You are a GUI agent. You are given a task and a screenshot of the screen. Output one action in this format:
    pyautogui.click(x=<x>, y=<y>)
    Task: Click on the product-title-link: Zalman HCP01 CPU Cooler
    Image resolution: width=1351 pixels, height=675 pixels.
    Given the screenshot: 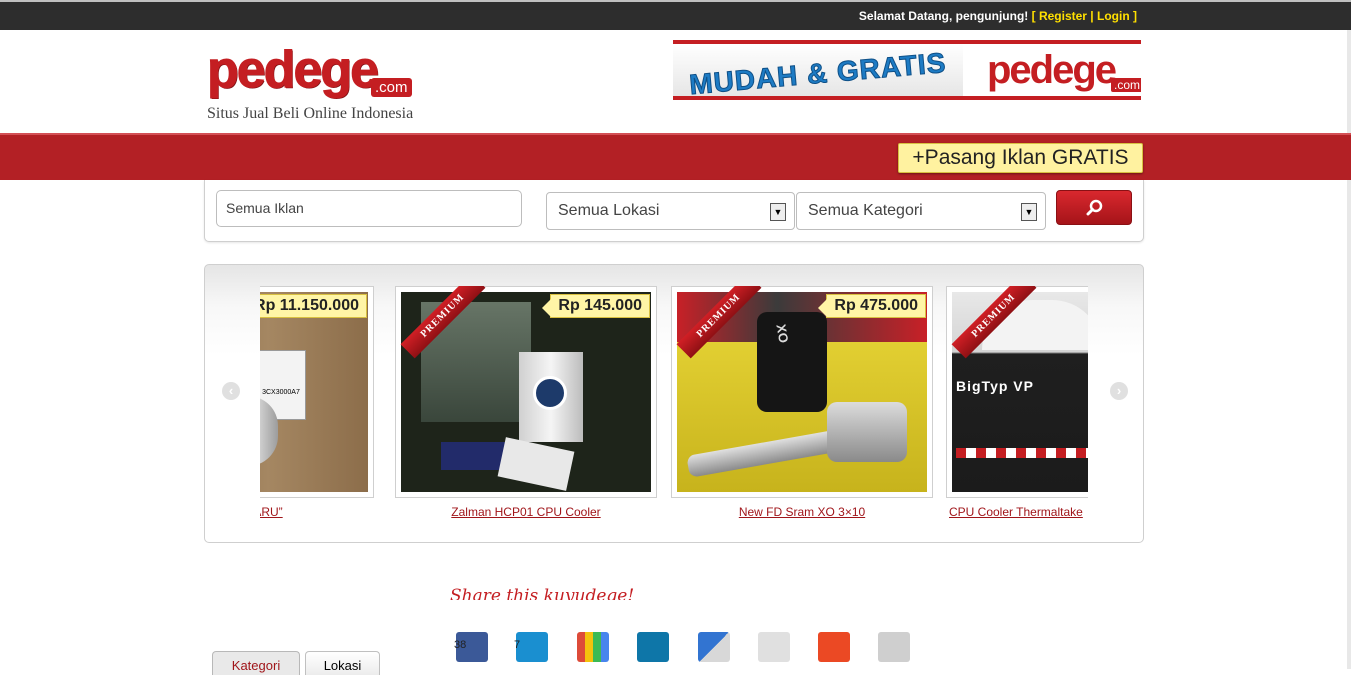 What is the action you would take?
    pyautogui.click(x=526, y=512)
    